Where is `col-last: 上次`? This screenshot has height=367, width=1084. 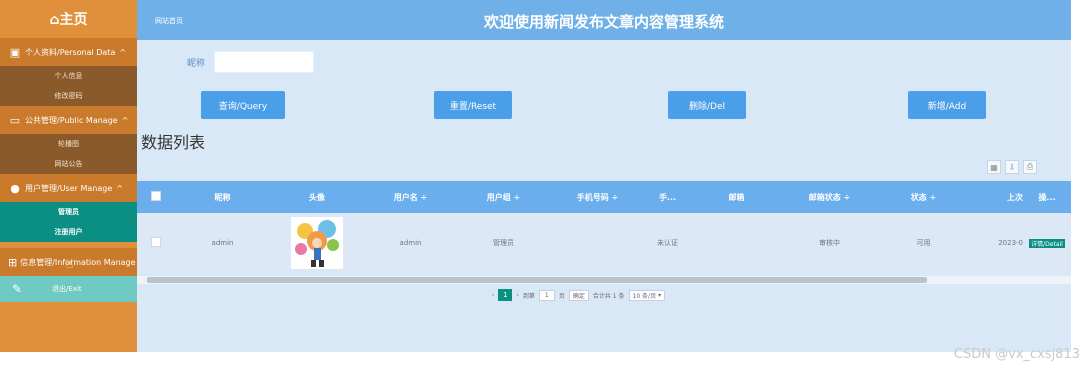 col-last: 上次 is located at coordinates (1015, 197).